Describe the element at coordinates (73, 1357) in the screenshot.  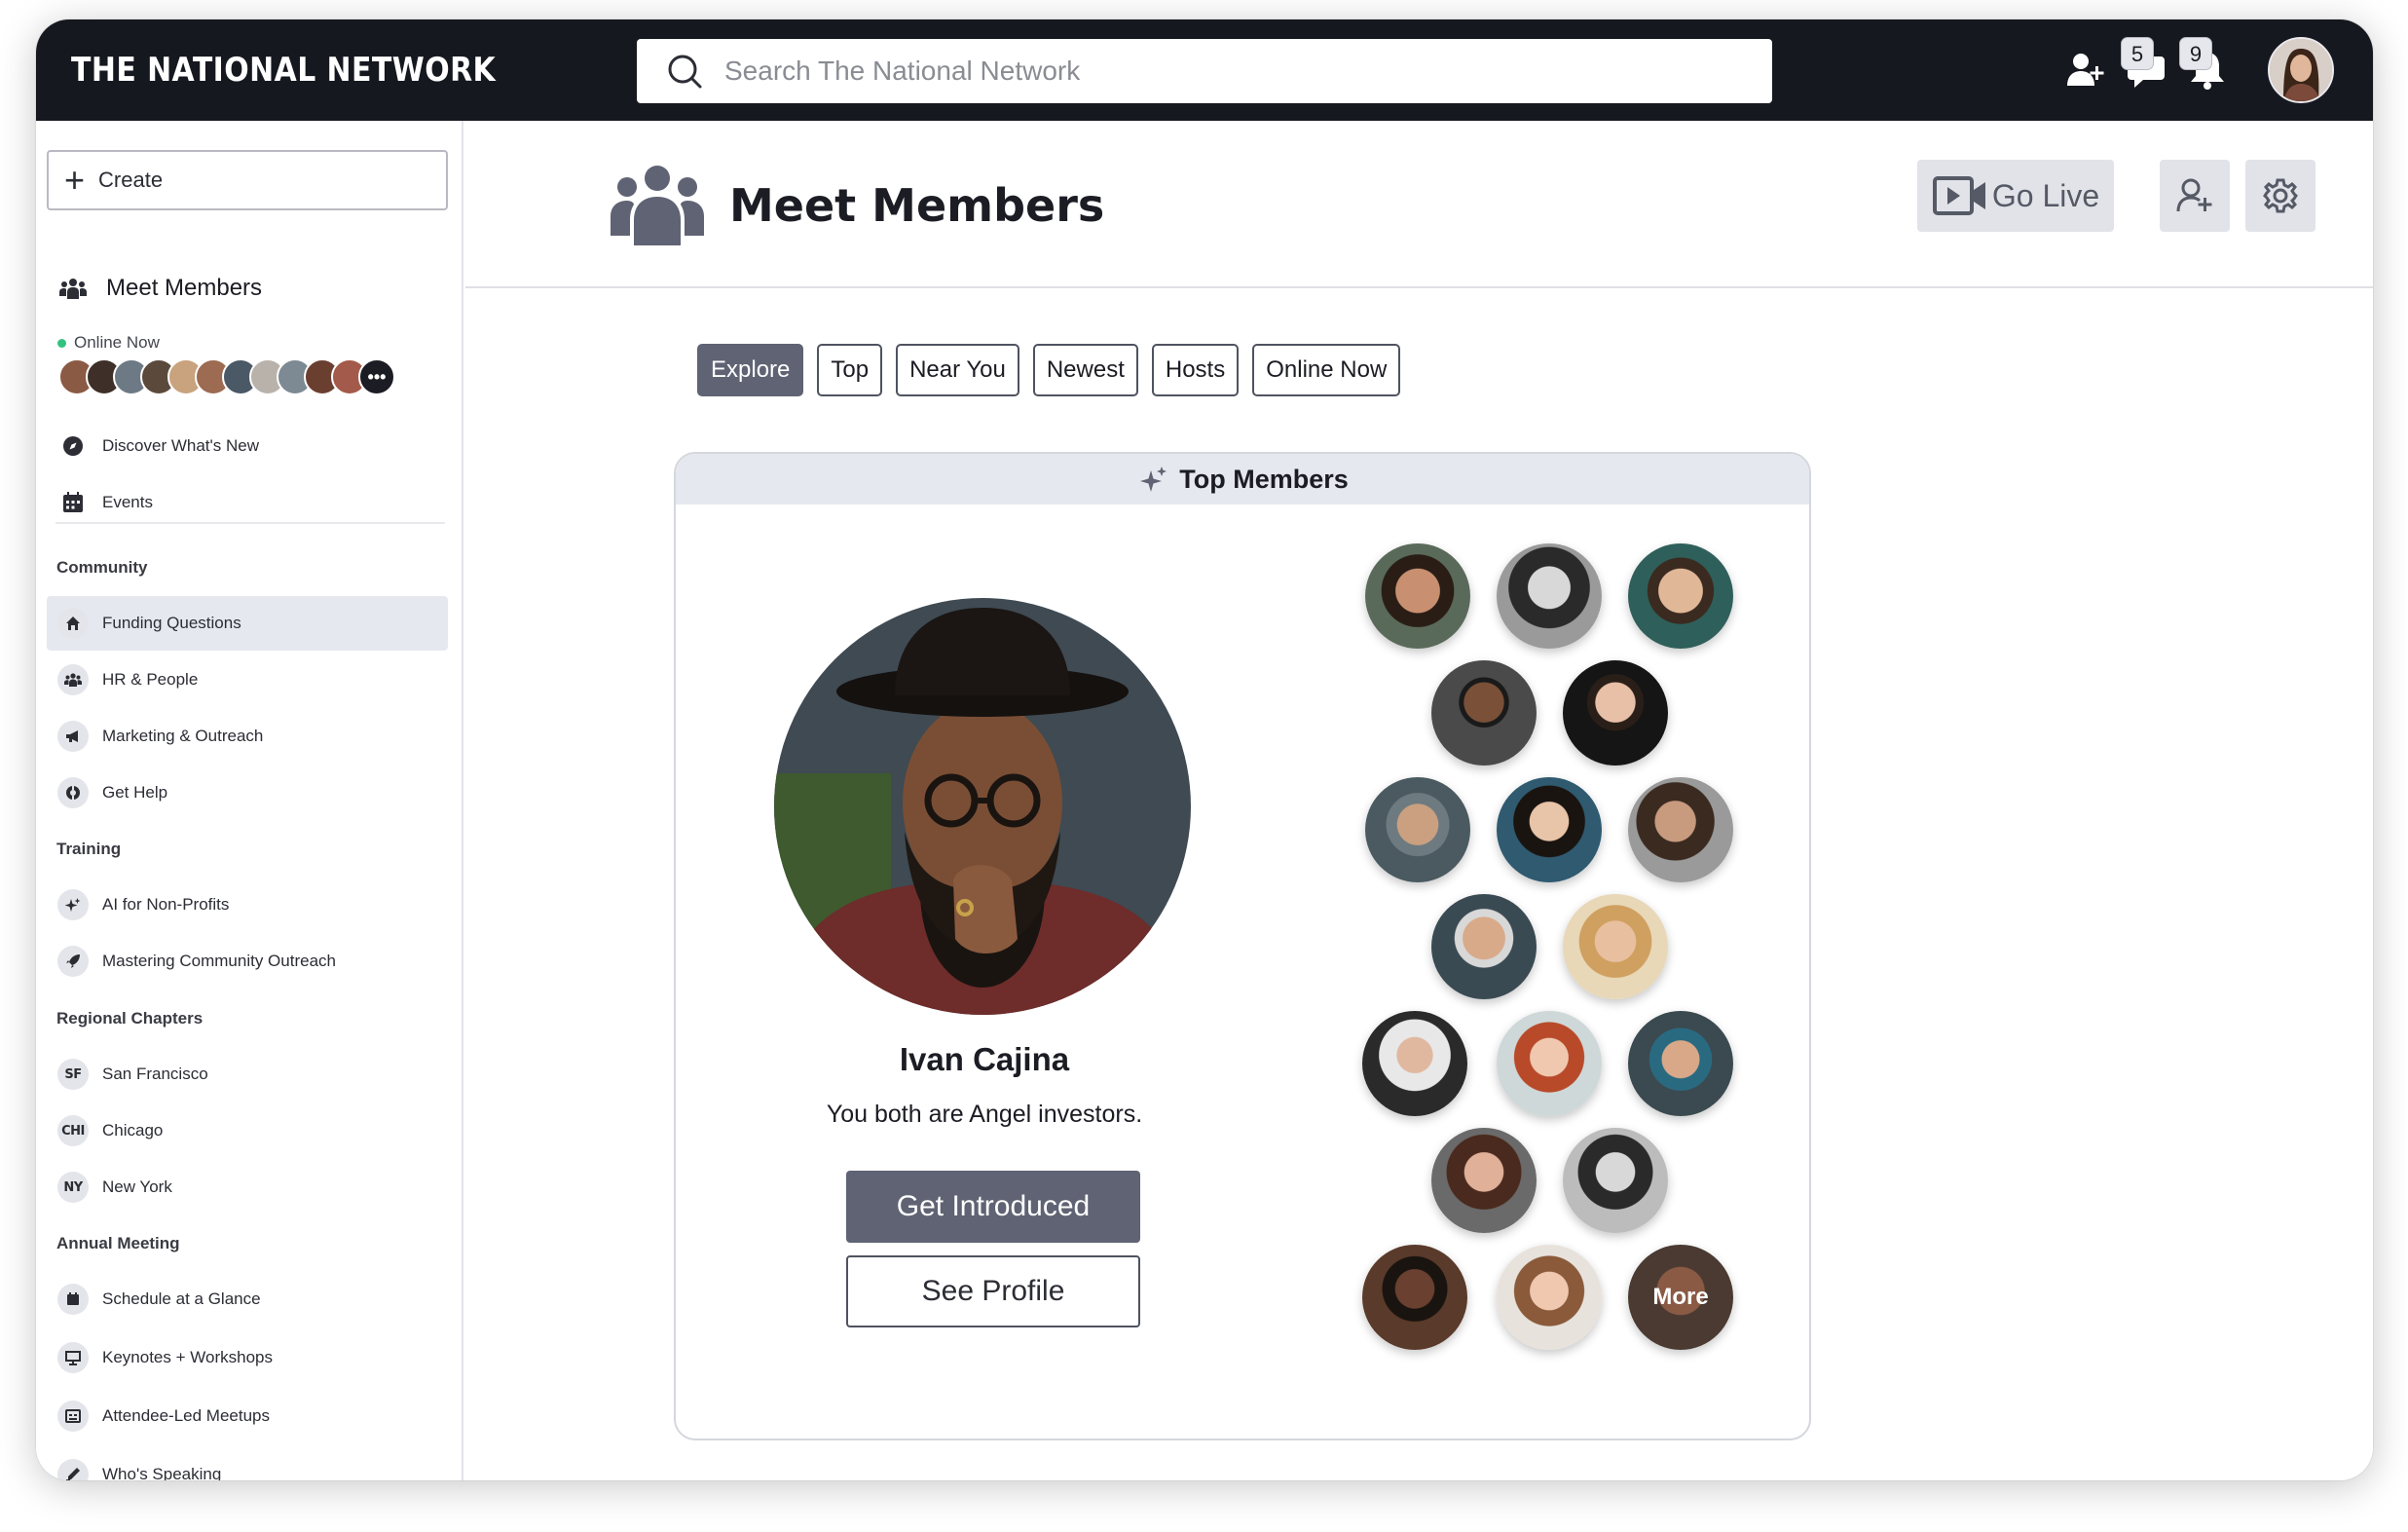
I see `presentation-icon` at that location.